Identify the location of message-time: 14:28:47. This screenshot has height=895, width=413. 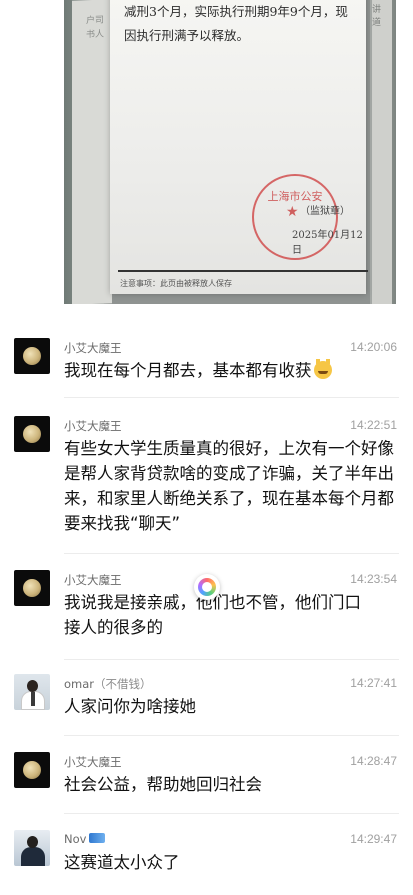
(373, 761).